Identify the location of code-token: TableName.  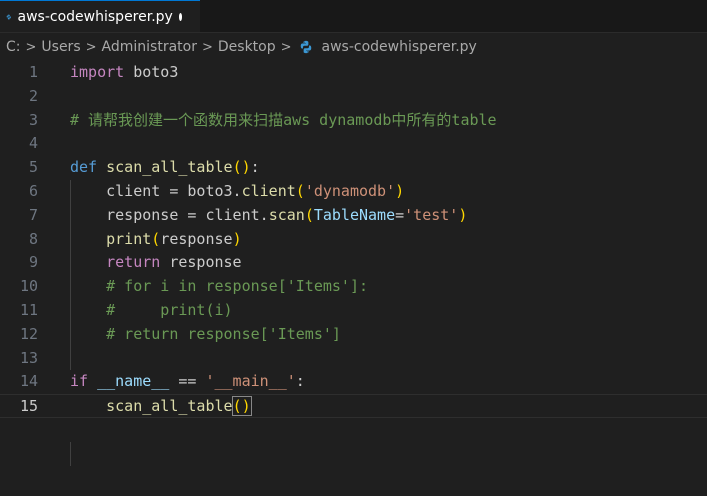
(354, 214).